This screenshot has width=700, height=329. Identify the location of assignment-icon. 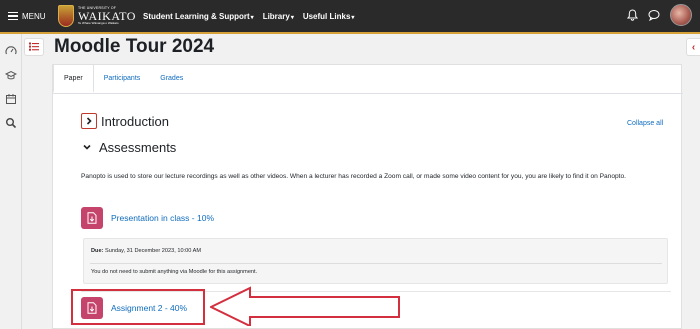
(92, 218).